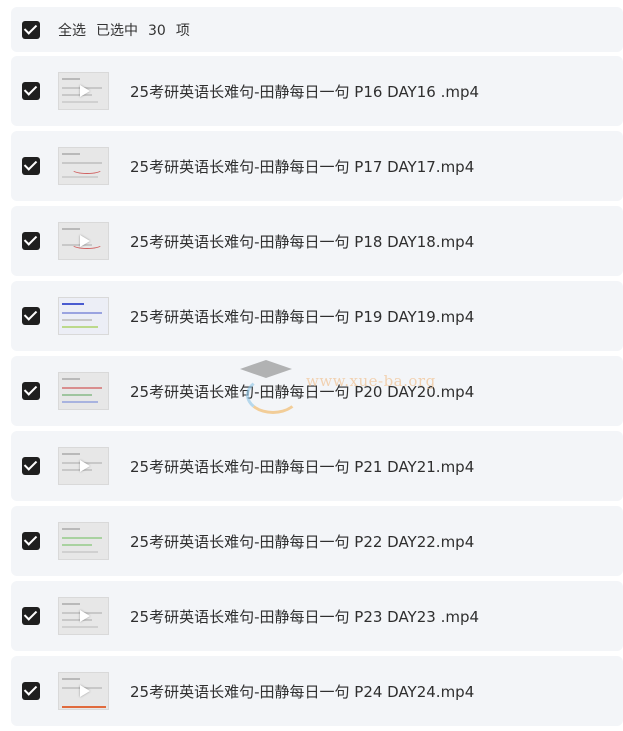 Image resolution: width=623 pixels, height=731 pixels. What do you see at coordinates (117, 30) in the screenshot?
I see `selected-prefix: 已选中` at bounding box center [117, 30].